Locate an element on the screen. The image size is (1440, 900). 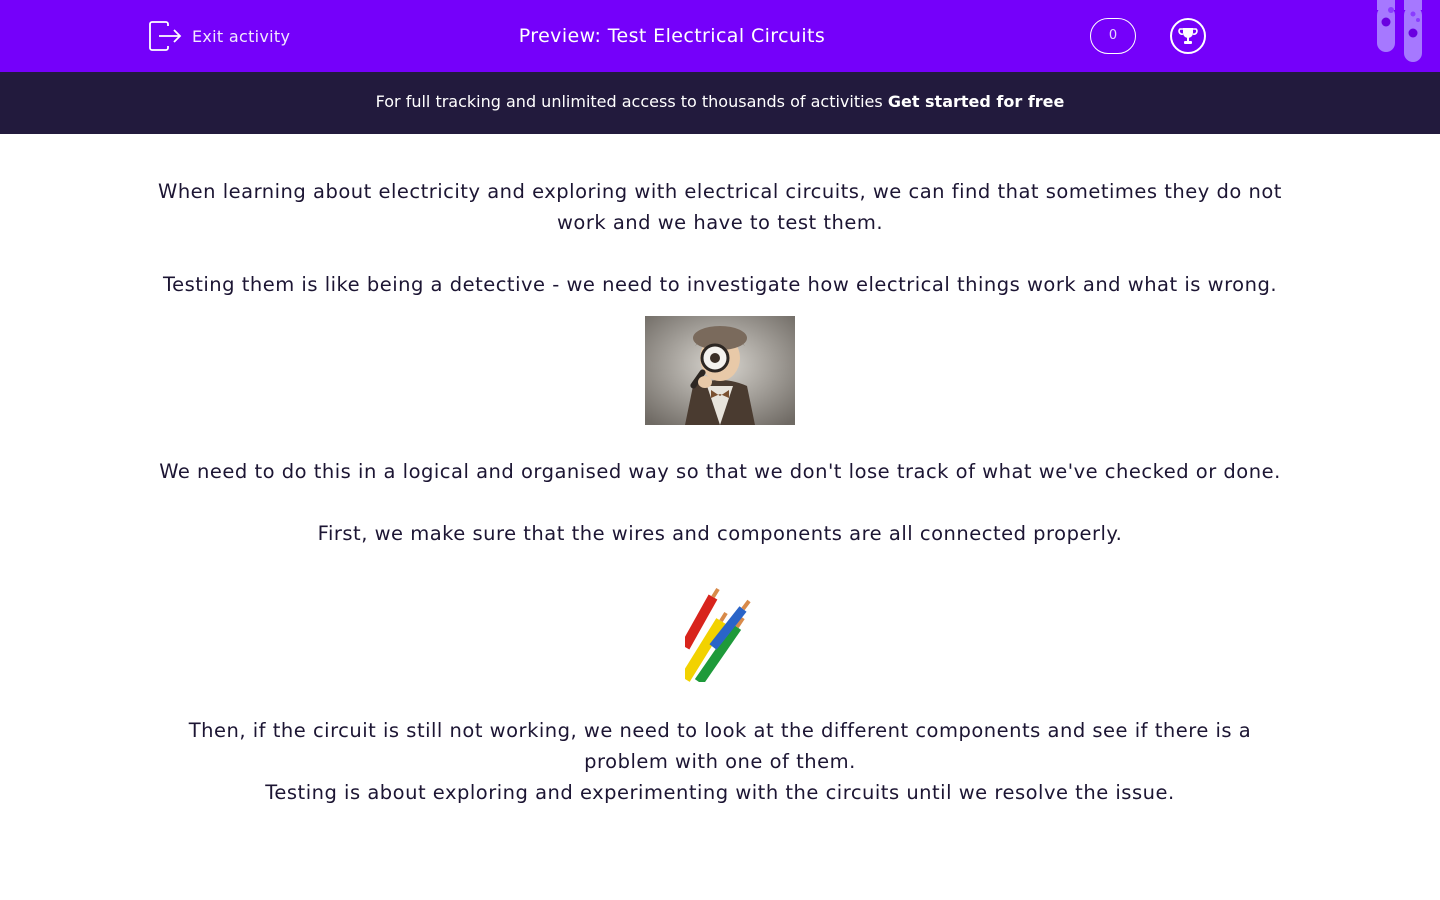
detective-child-image is located at coordinates (720, 370).